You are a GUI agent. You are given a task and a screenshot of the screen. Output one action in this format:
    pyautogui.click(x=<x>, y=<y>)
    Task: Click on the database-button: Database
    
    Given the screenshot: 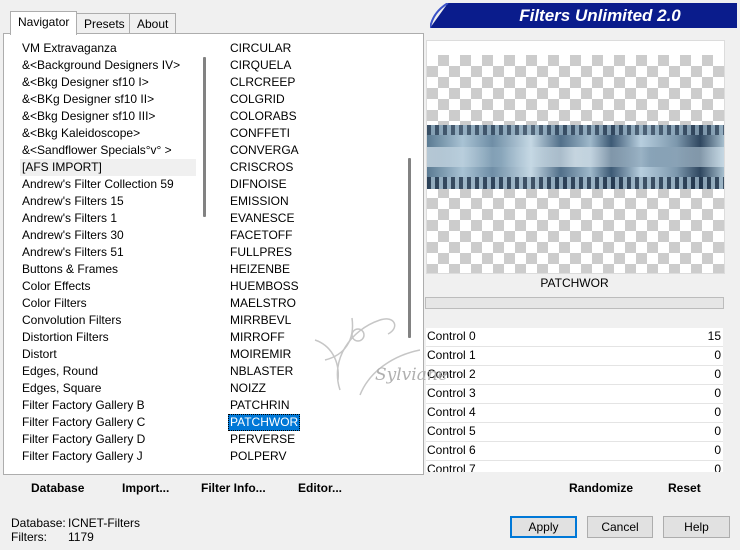 What is the action you would take?
    pyautogui.click(x=57, y=488)
    